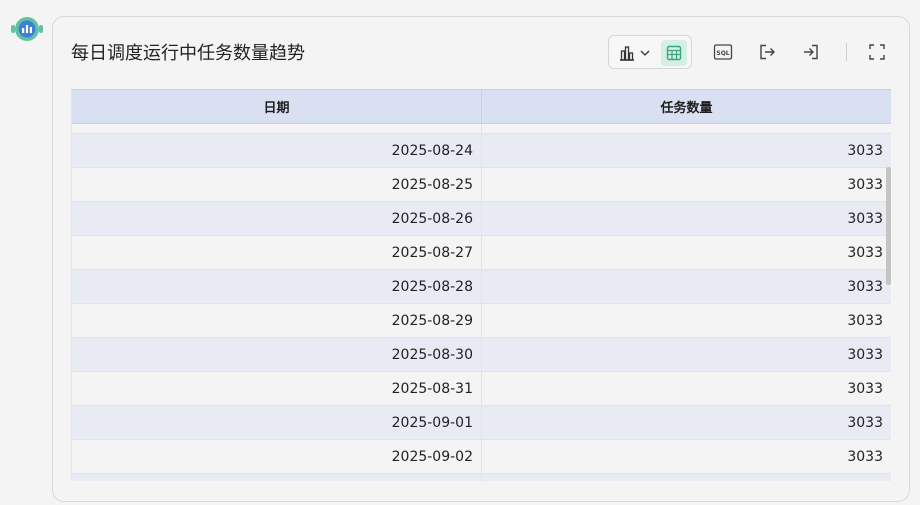 This screenshot has height=505, width=920. What do you see at coordinates (626, 53) in the screenshot?
I see `bar-chart-icon` at bounding box center [626, 53].